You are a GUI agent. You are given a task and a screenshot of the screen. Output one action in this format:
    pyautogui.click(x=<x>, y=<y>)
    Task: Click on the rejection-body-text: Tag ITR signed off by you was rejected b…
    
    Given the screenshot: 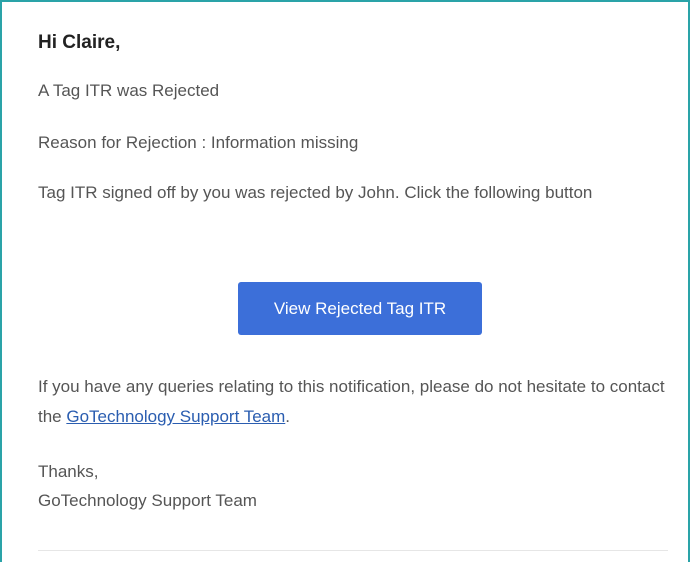 What is the action you would take?
    pyautogui.click(x=315, y=192)
    